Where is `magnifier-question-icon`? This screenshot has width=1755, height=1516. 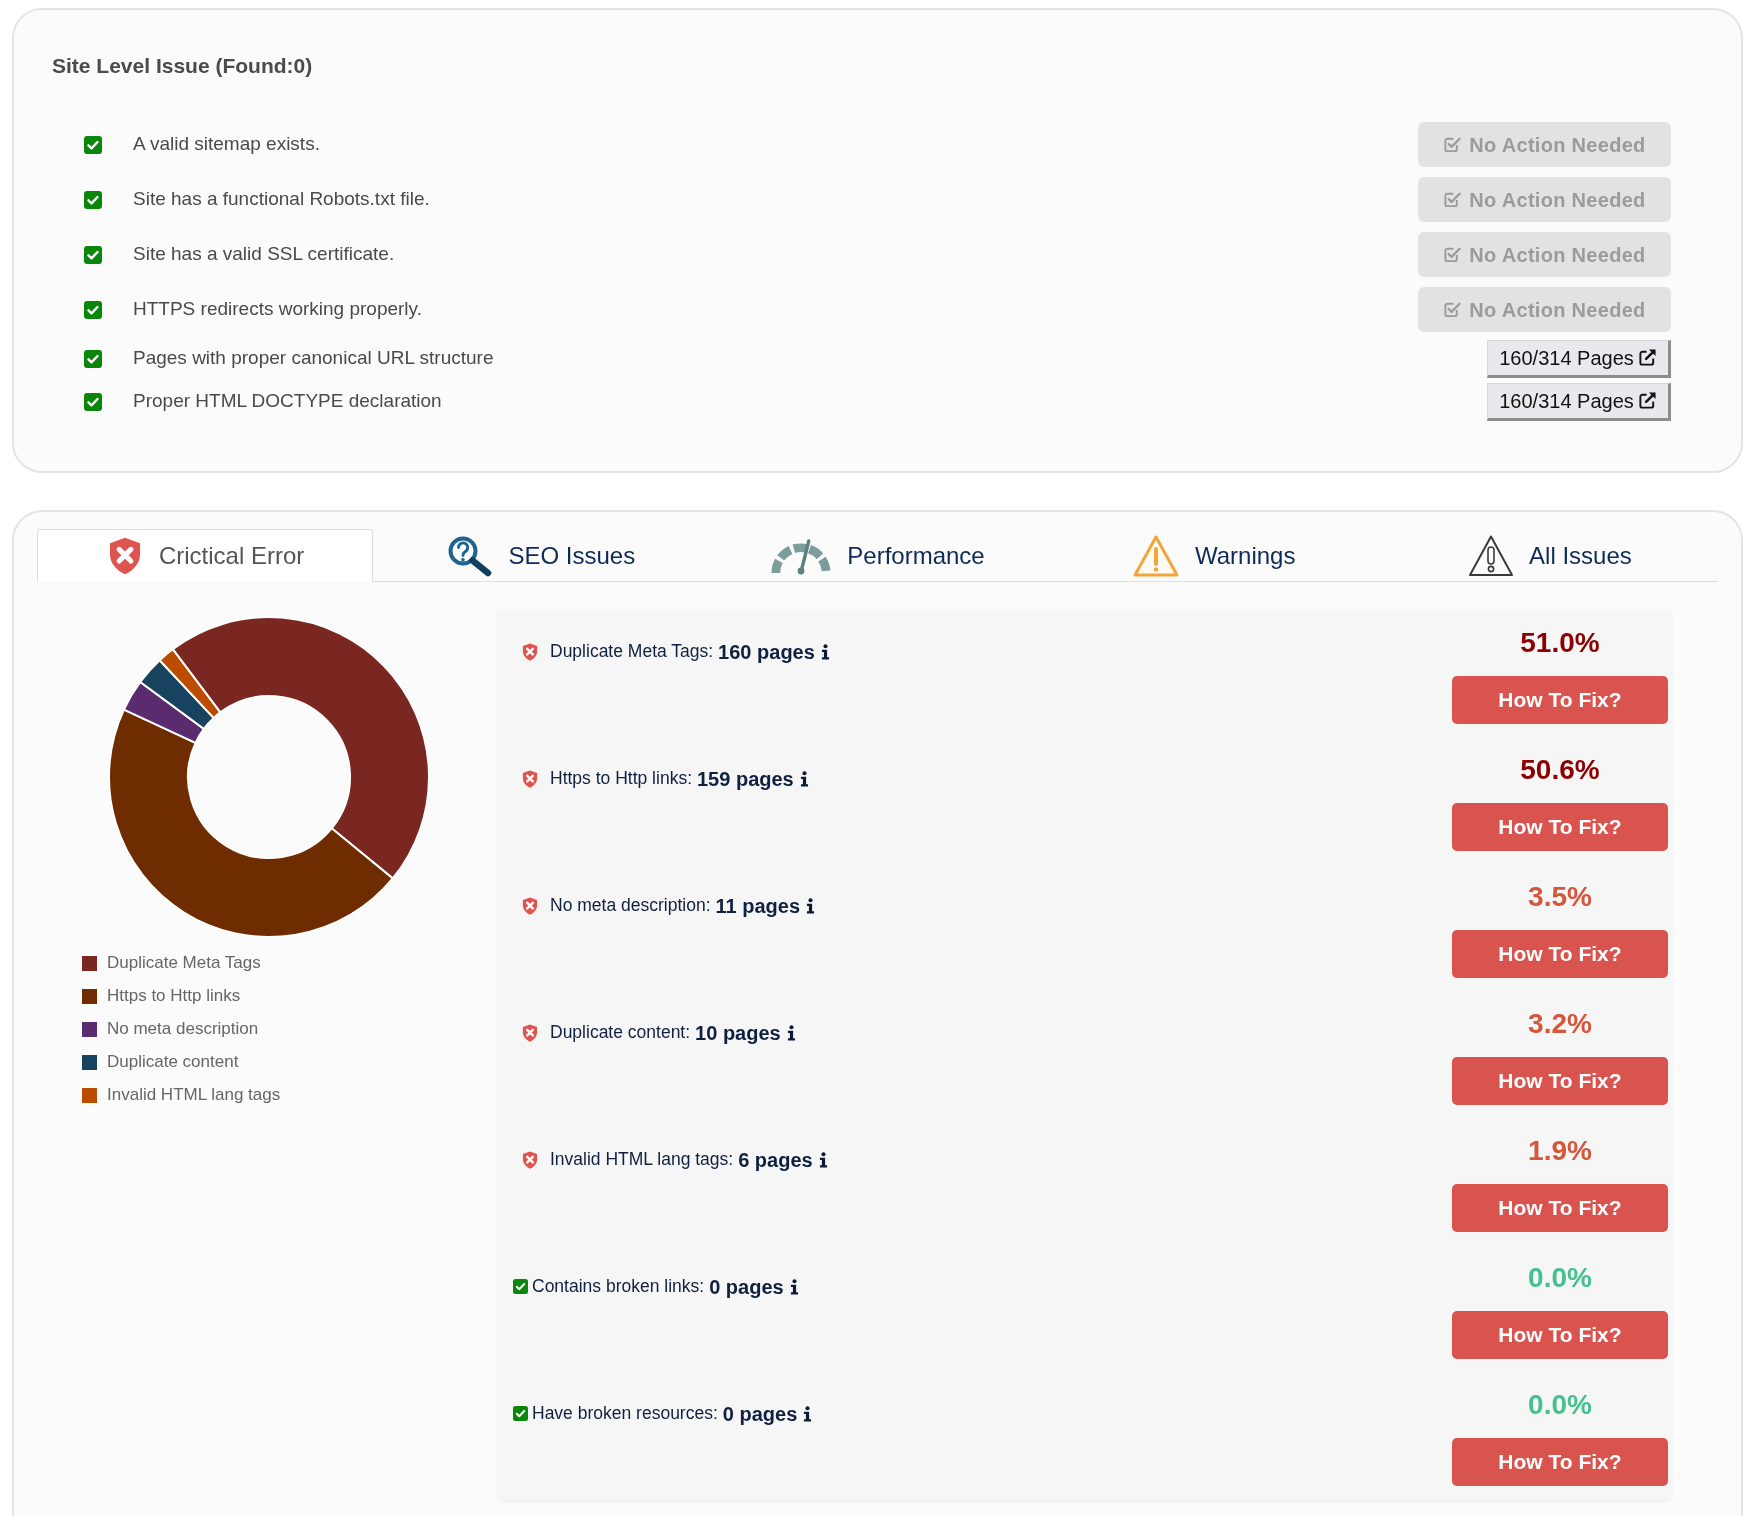
magnifier-question-icon is located at coordinates (470, 555).